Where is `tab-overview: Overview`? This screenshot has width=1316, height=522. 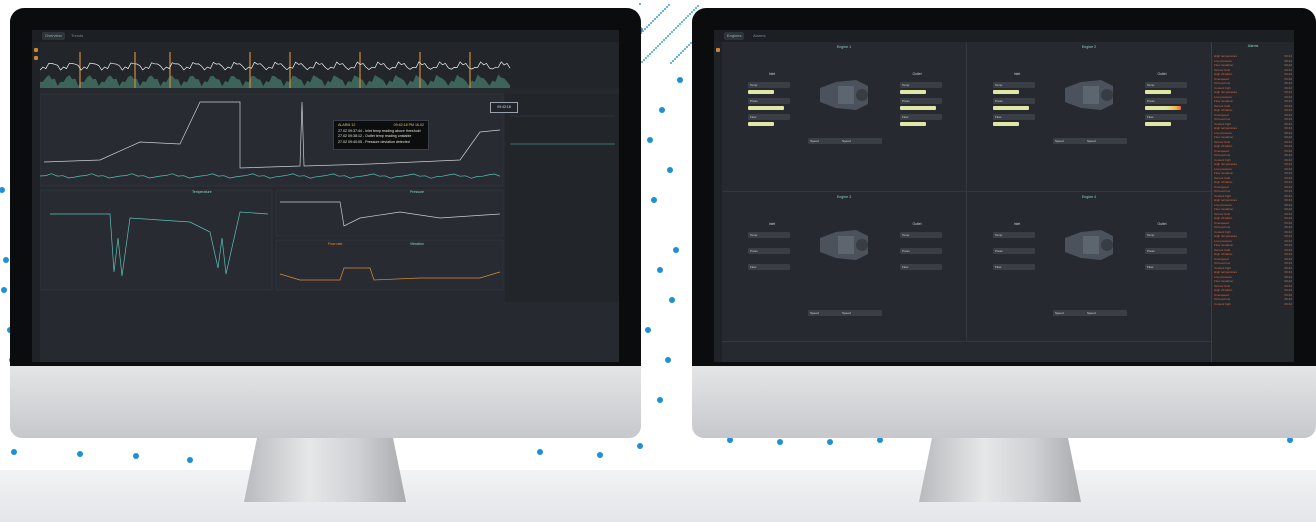 tab-overview: Overview is located at coordinates (53, 36).